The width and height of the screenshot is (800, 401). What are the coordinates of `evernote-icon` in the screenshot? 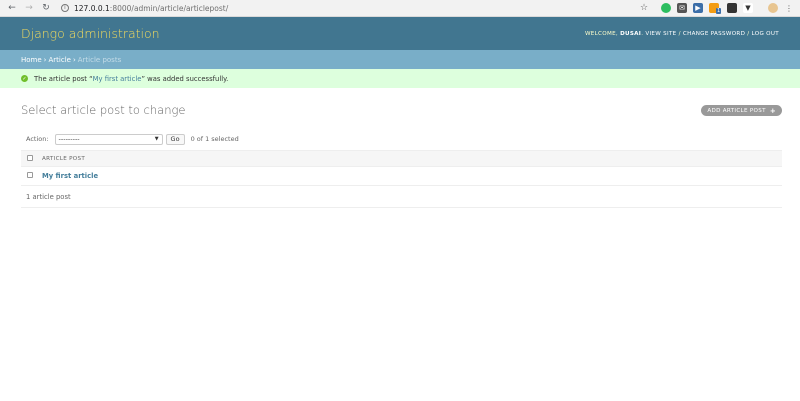 It's located at (666, 8).